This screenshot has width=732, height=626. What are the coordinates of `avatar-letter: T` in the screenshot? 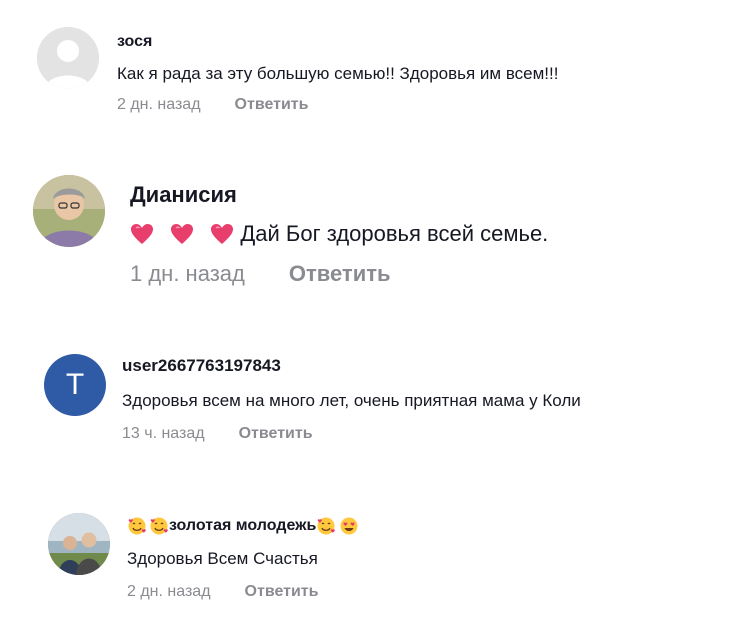 It's located at (75, 384).